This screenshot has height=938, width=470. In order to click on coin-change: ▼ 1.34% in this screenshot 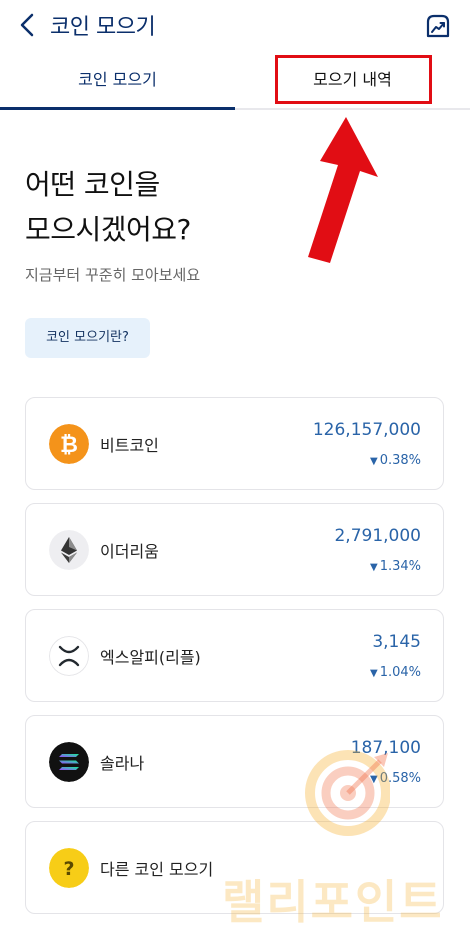, I will do `click(395, 566)`.